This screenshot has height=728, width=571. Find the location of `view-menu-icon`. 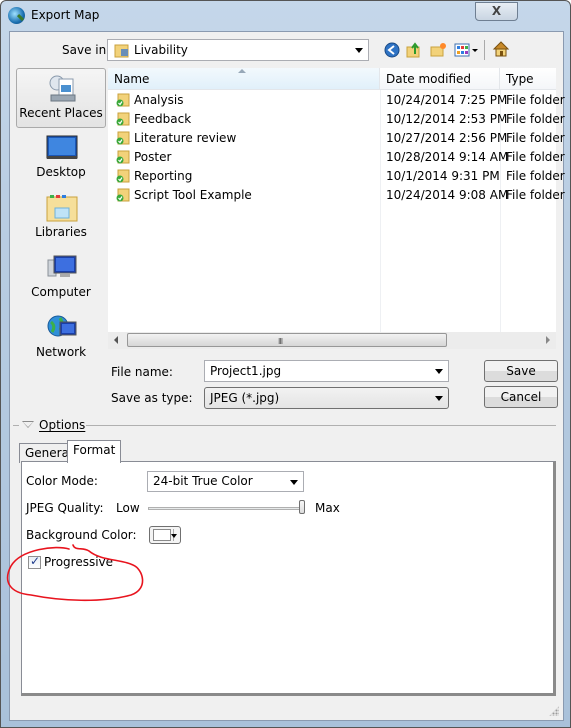

view-menu-icon is located at coordinates (467, 50).